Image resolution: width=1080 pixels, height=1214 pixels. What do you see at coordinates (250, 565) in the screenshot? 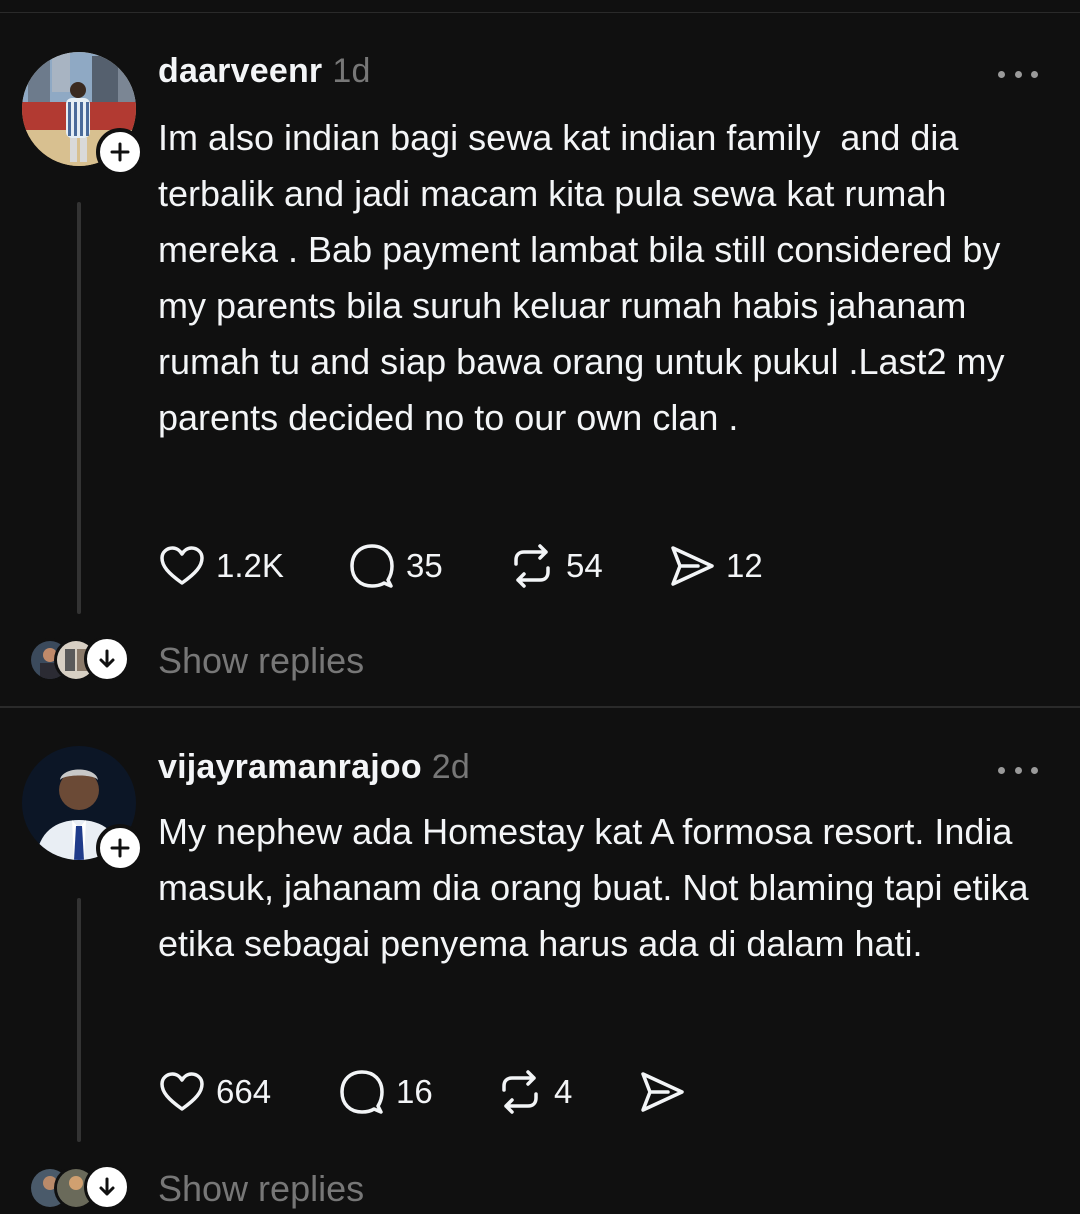
I see `like-count: 1.2K` at bounding box center [250, 565].